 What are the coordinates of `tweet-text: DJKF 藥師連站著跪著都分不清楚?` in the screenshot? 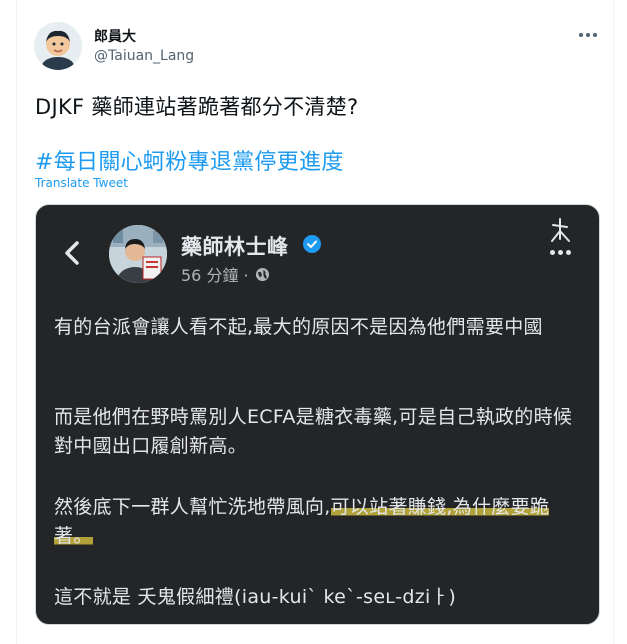 It's located at (197, 107).